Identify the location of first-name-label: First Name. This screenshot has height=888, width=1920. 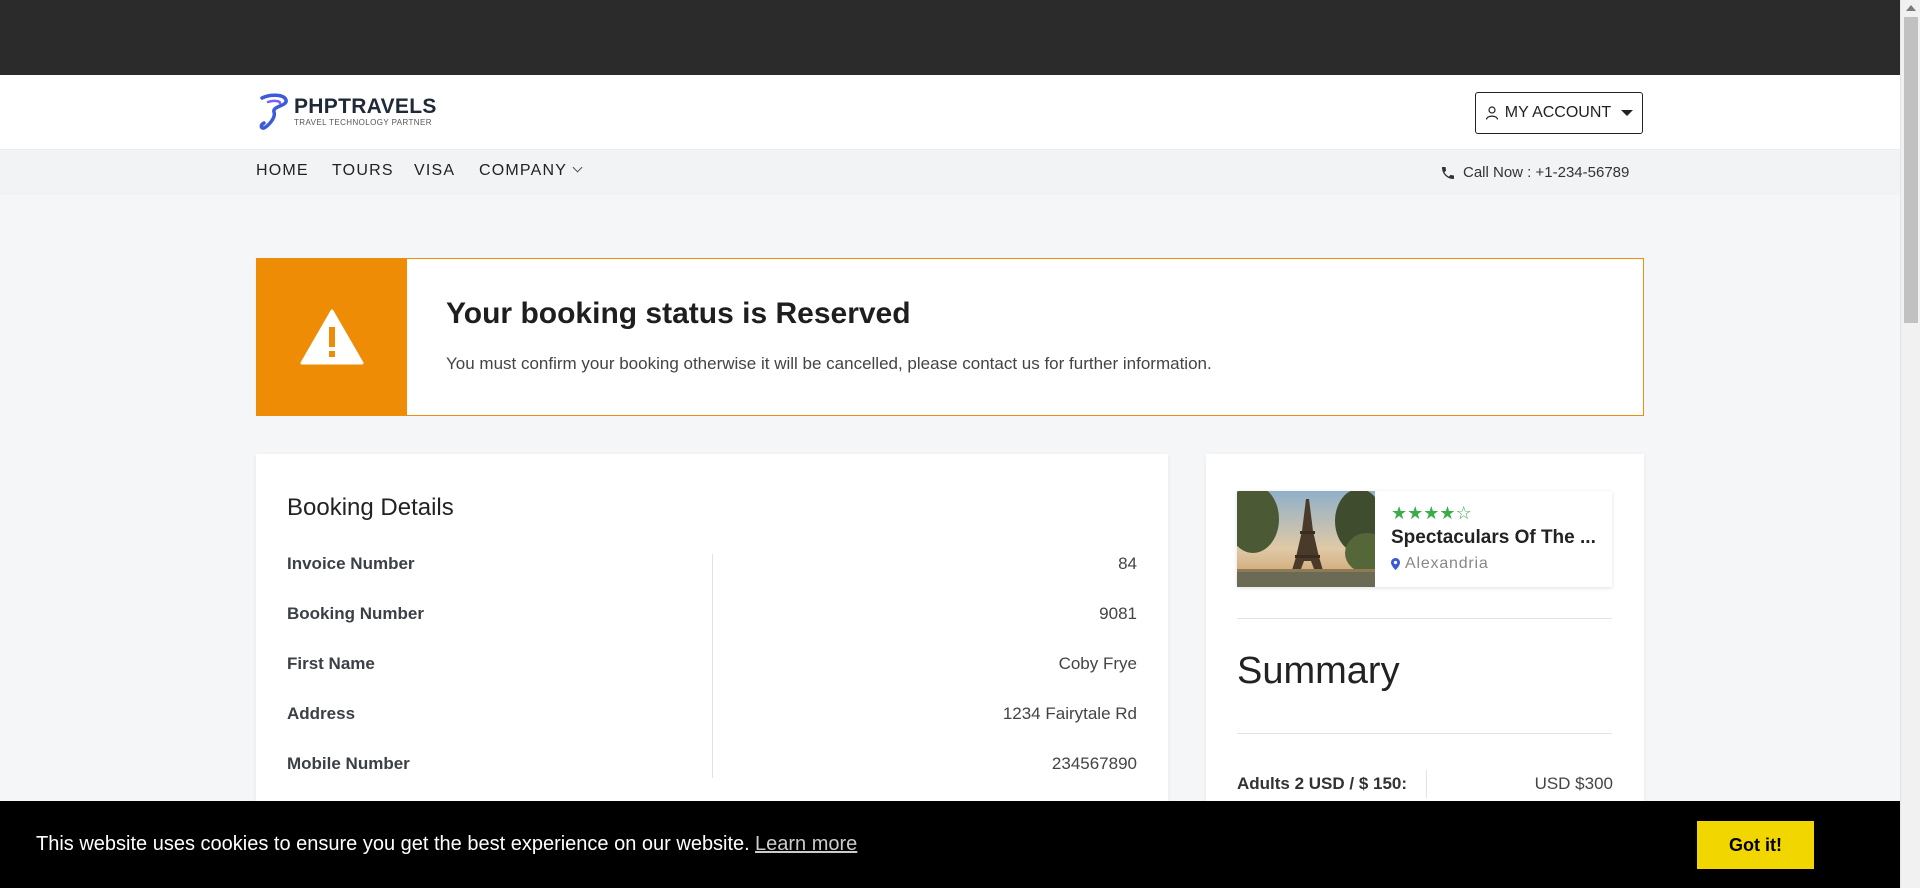
(331, 663).